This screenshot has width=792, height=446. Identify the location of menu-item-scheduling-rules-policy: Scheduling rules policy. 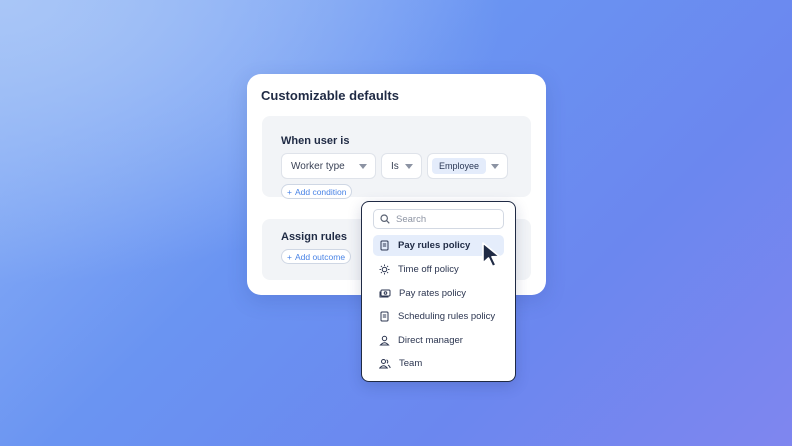
(438, 316).